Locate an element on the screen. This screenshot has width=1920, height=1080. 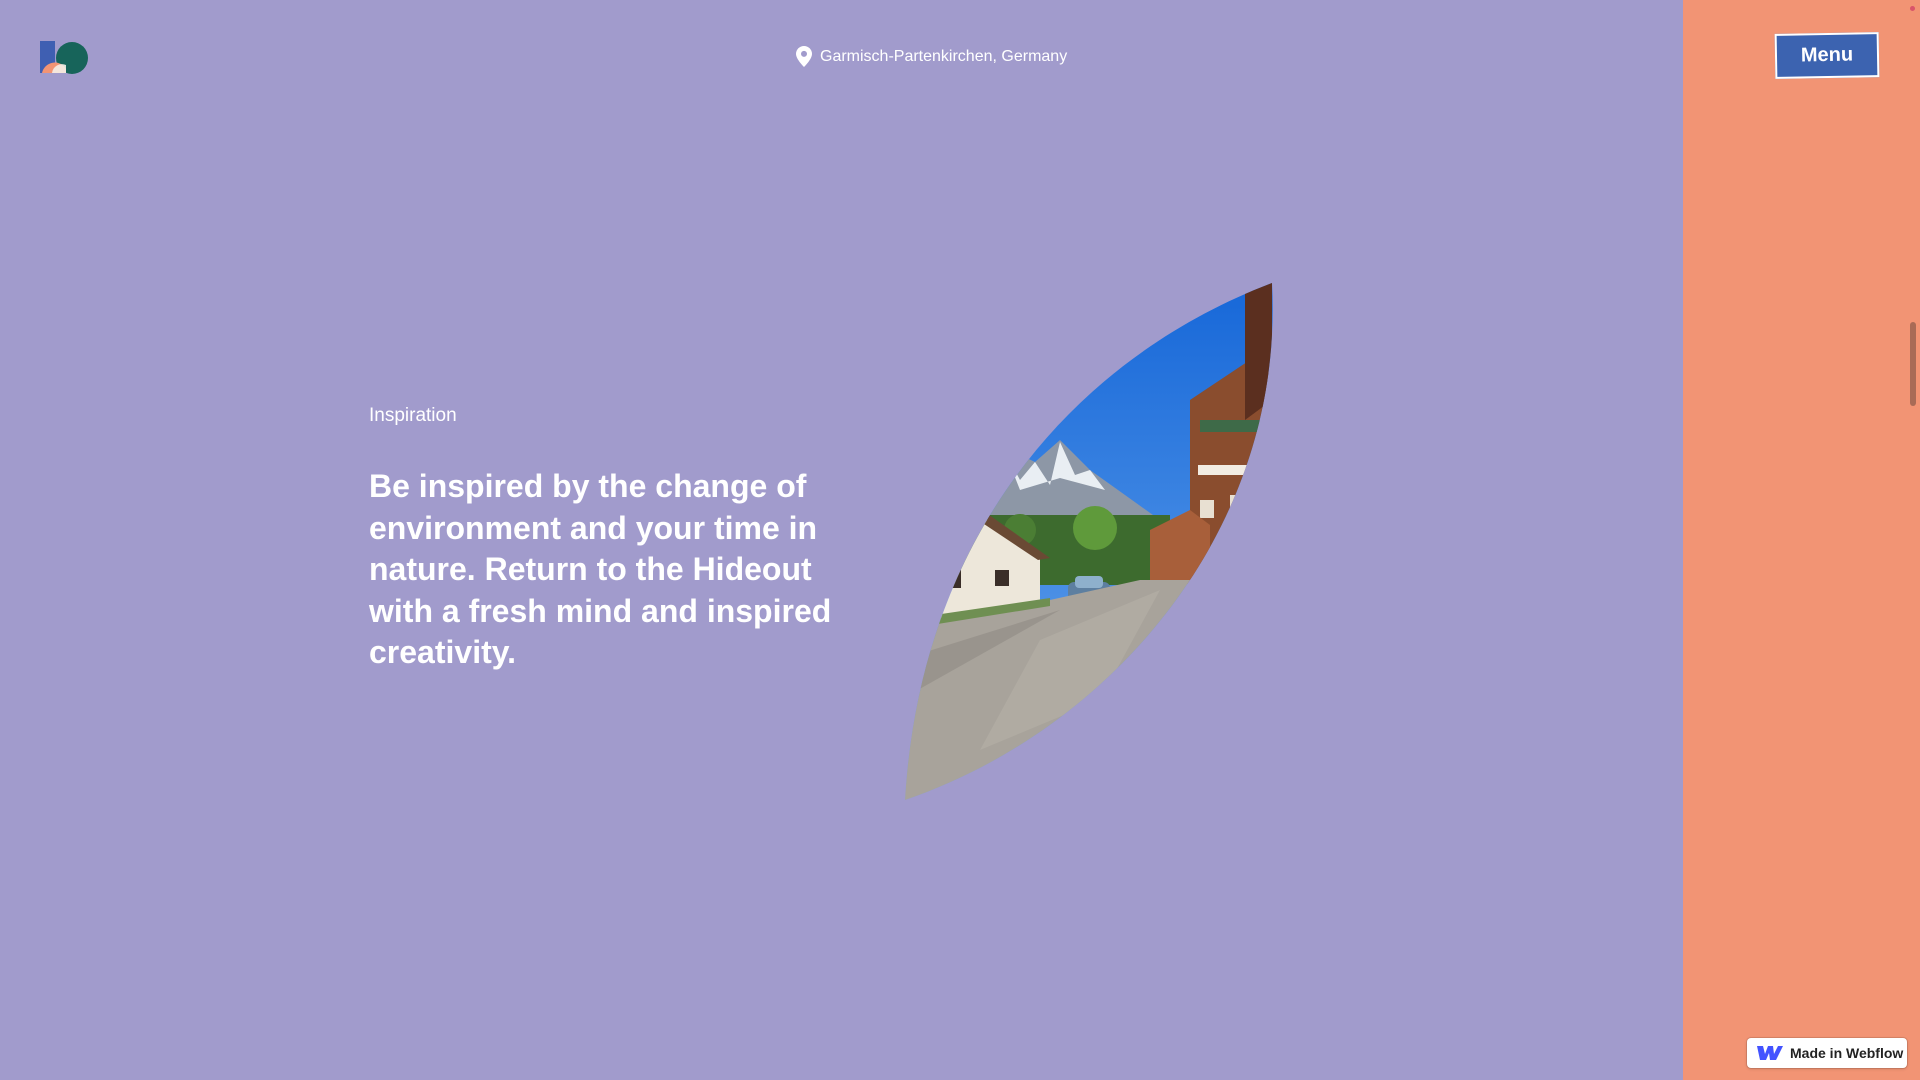
made-in-webflow-badge: Made in Webflow is located at coordinates (1827, 1053).